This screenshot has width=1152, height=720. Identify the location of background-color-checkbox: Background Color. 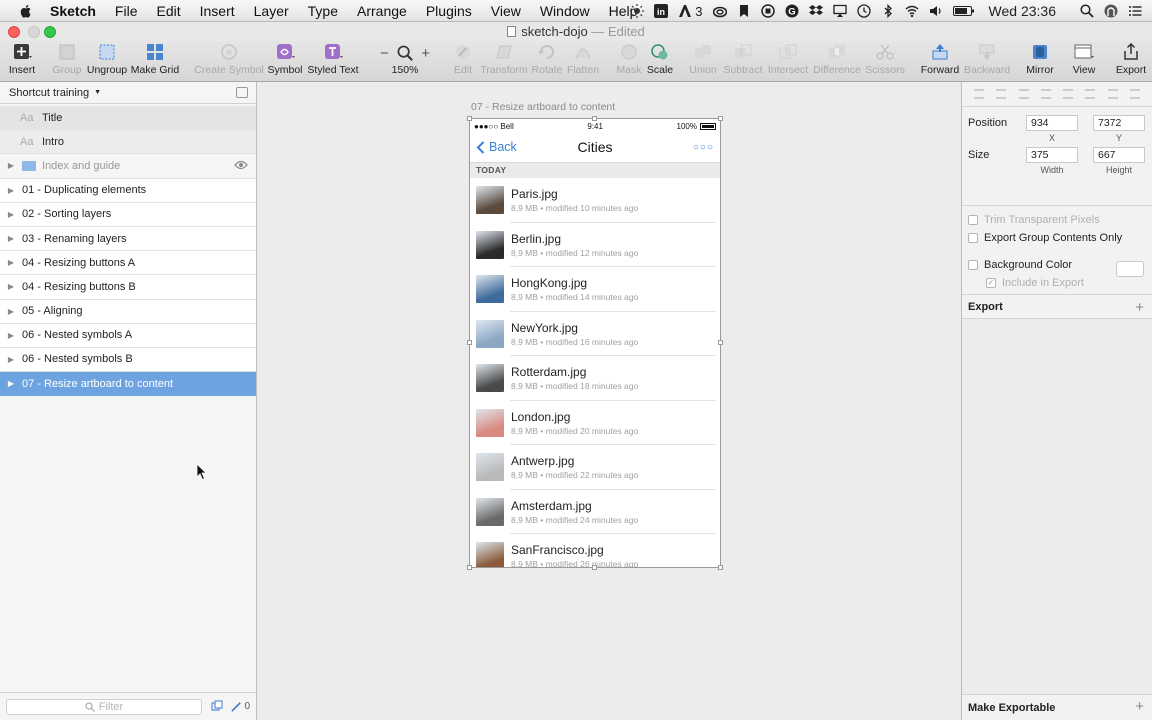
(1020, 265).